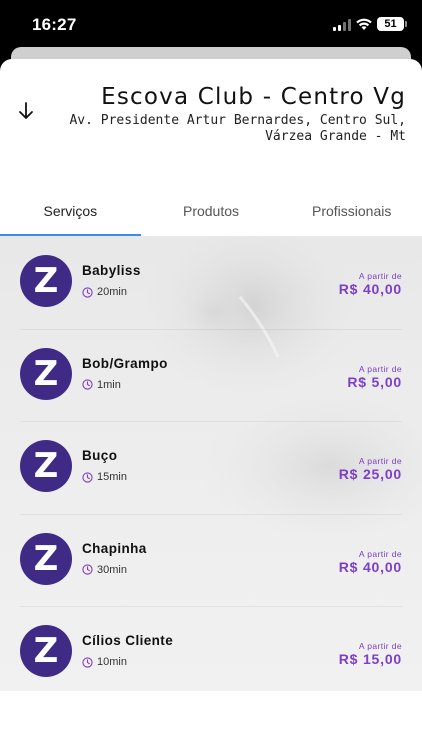 Image resolution: width=422 pixels, height=750 pixels. What do you see at coordinates (211, 283) in the screenshot?
I see `service-item-babyliss: Z Babyliss 20min A partir de R$ 40,00` at bounding box center [211, 283].